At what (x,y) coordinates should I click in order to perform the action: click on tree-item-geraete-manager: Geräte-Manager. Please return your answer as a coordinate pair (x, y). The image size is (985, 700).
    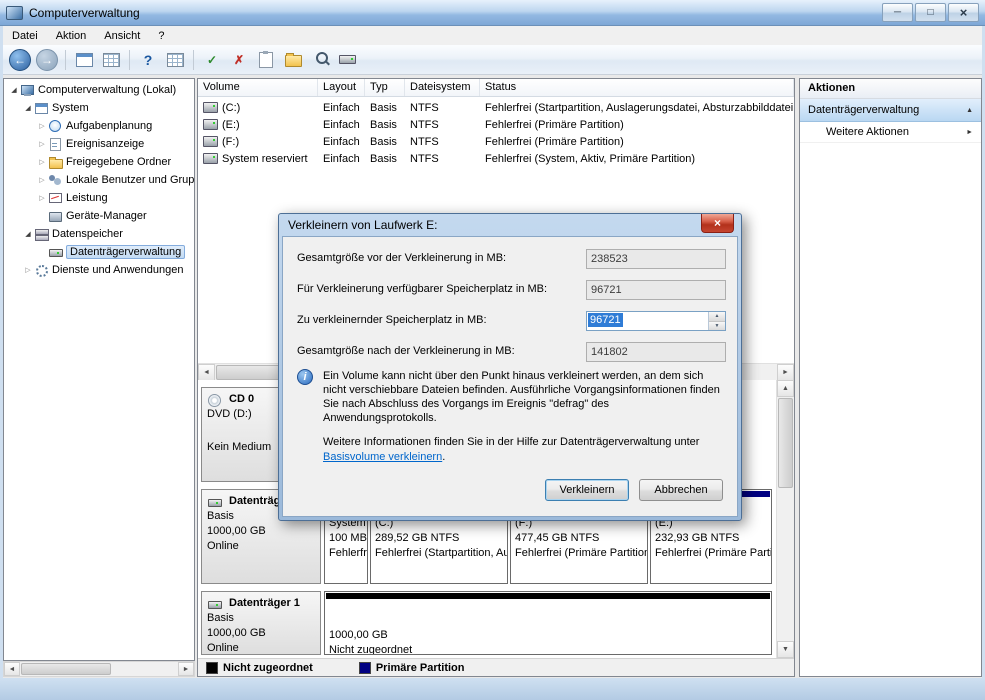
    Looking at the image, I should click on (99, 216).